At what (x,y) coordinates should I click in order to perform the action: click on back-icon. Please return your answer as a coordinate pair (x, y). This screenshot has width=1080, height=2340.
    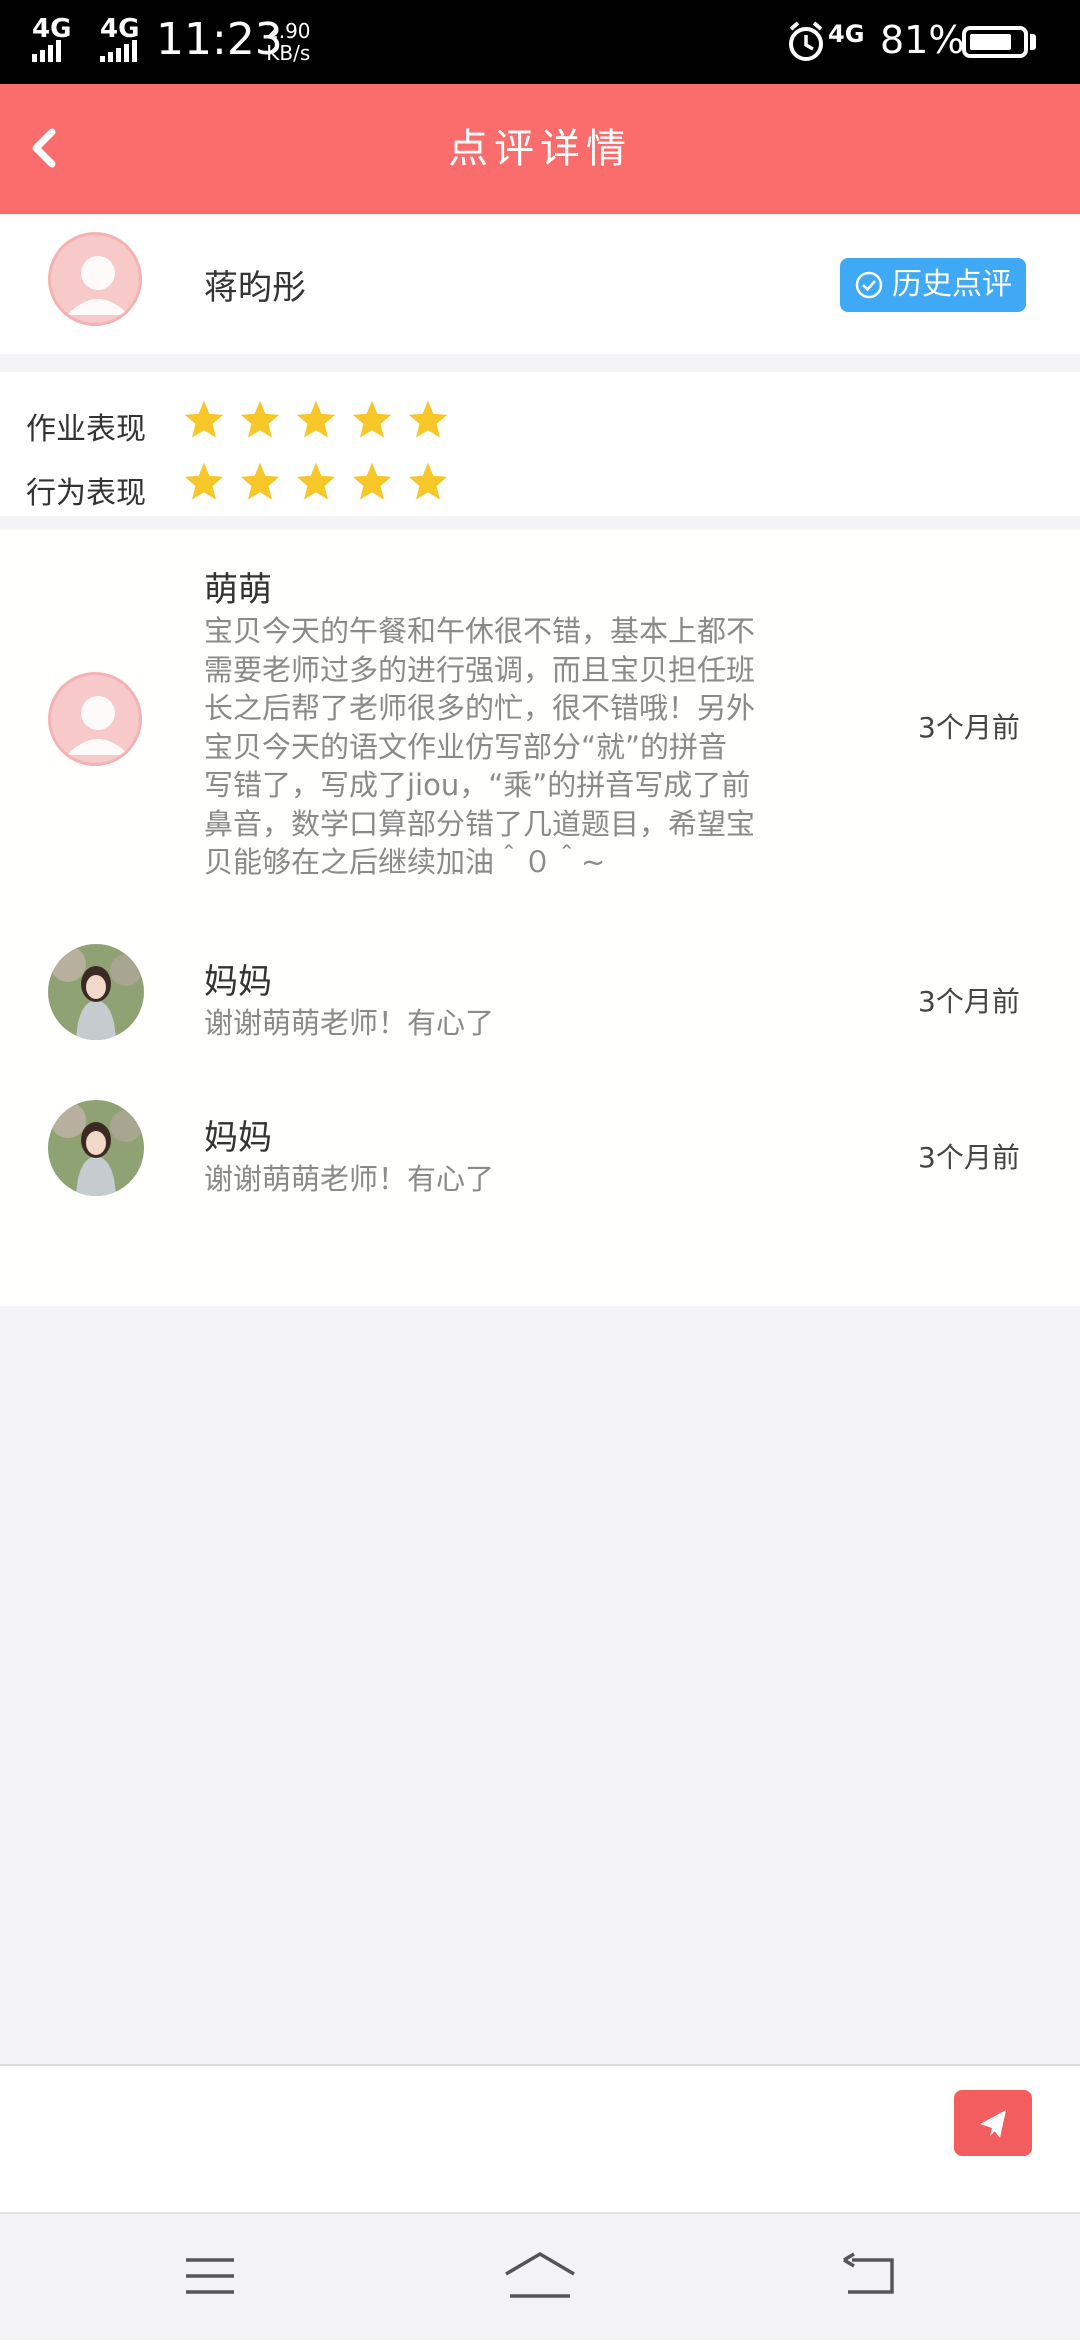
    Looking at the image, I should click on (870, 2275).